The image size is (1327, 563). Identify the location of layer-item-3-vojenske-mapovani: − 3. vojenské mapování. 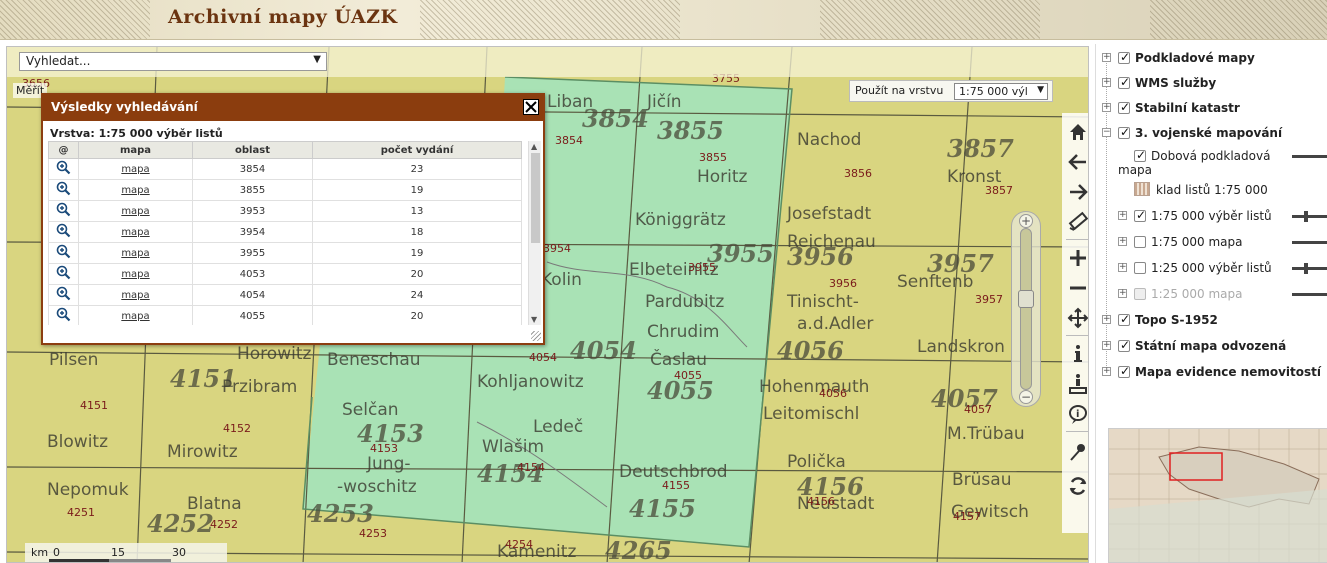
(1211, 134).